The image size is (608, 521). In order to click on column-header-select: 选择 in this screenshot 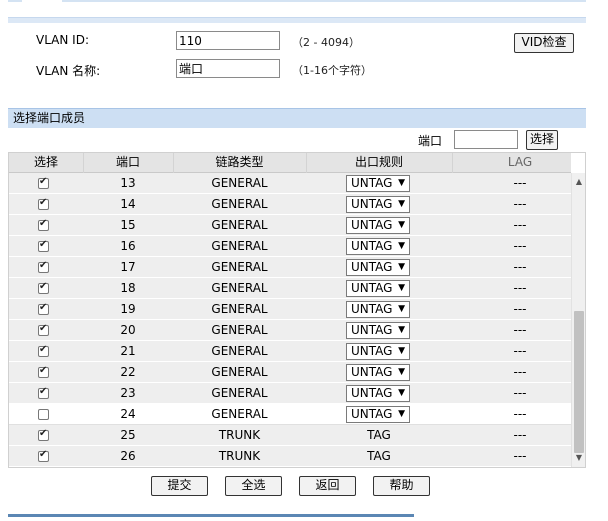, I will do `click(45, 162)`.